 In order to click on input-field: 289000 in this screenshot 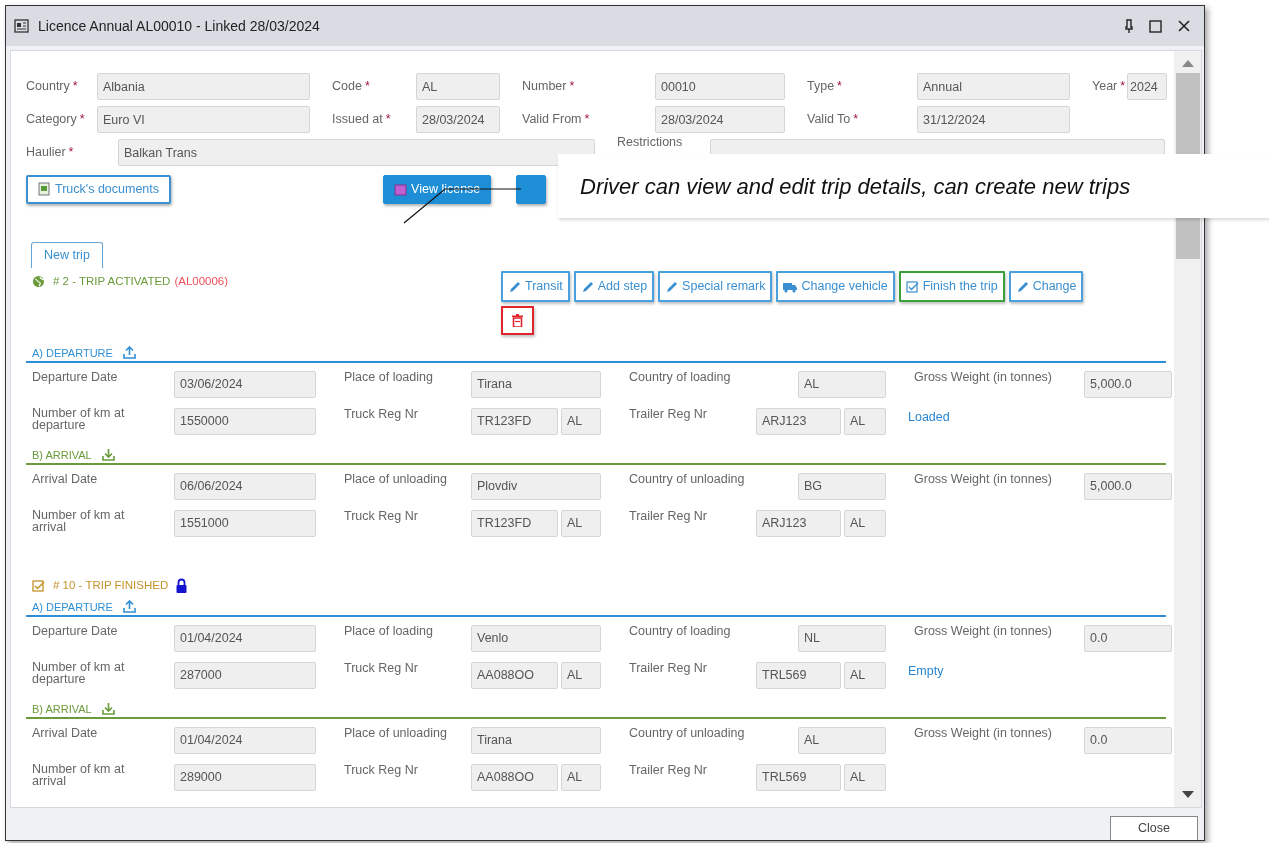, I will do `click(245, 777)`.